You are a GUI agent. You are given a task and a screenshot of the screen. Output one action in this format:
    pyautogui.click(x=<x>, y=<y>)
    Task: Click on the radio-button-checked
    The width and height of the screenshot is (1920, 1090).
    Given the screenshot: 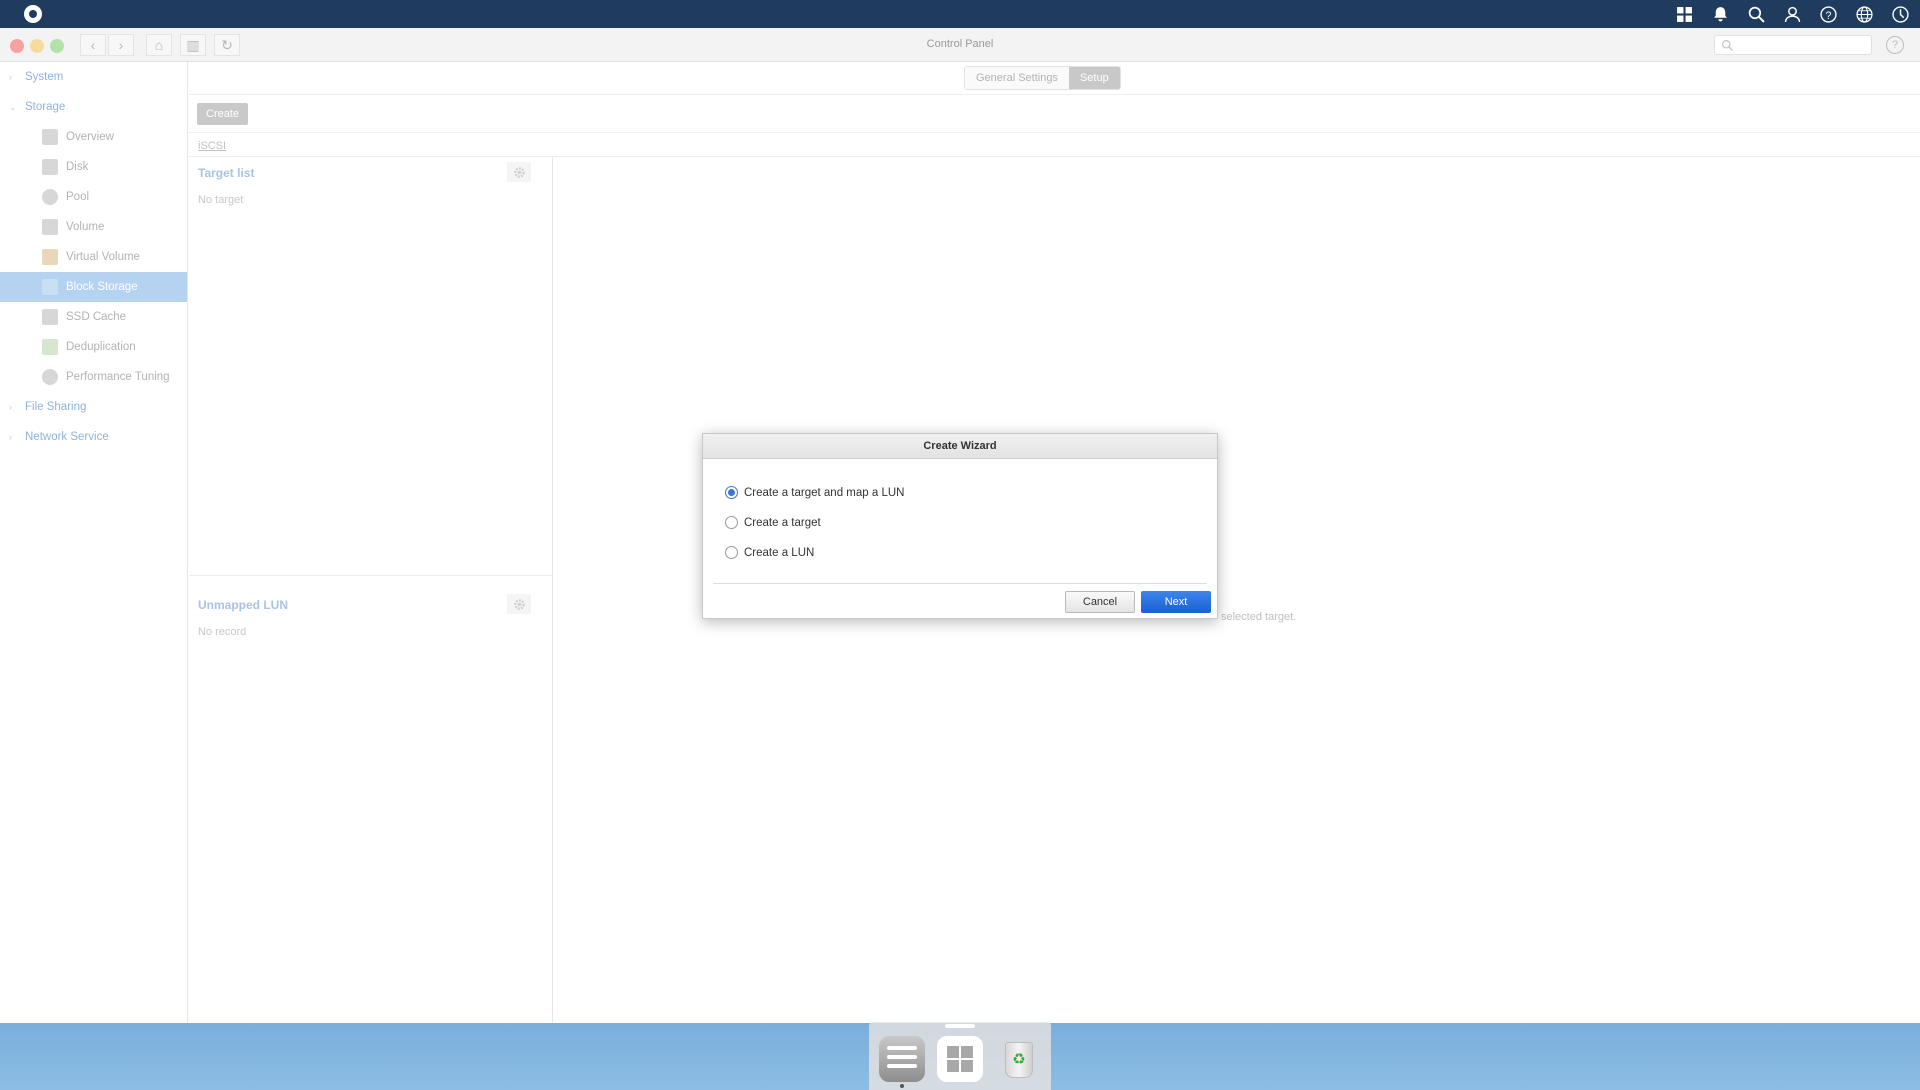 What is the action you would take?
    pyautogui.click(x=731, y=492)
    